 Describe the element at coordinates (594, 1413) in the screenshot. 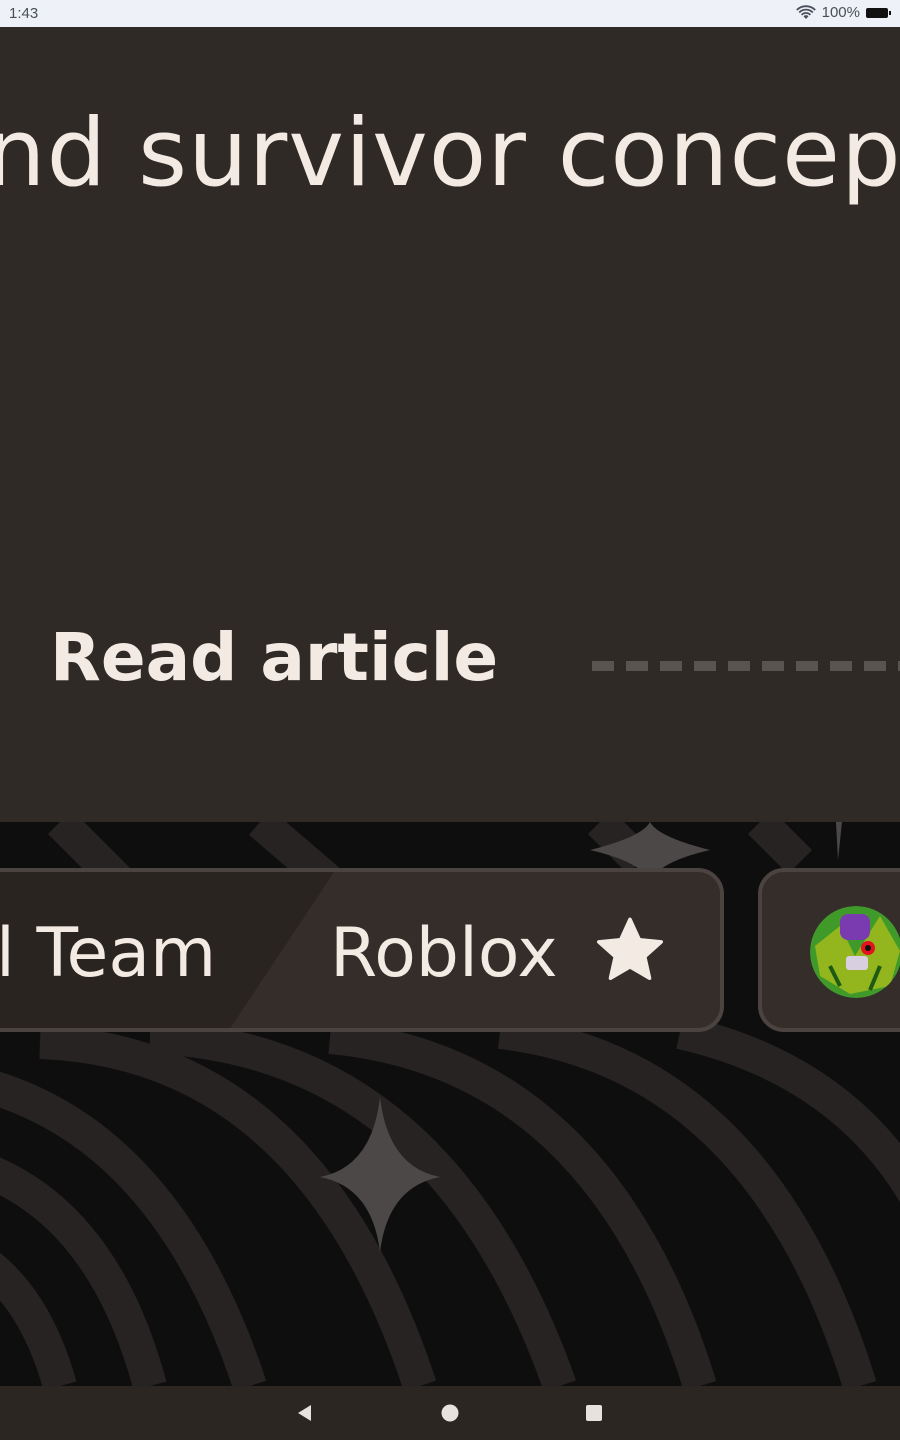

I see `recents-icon` at that location.